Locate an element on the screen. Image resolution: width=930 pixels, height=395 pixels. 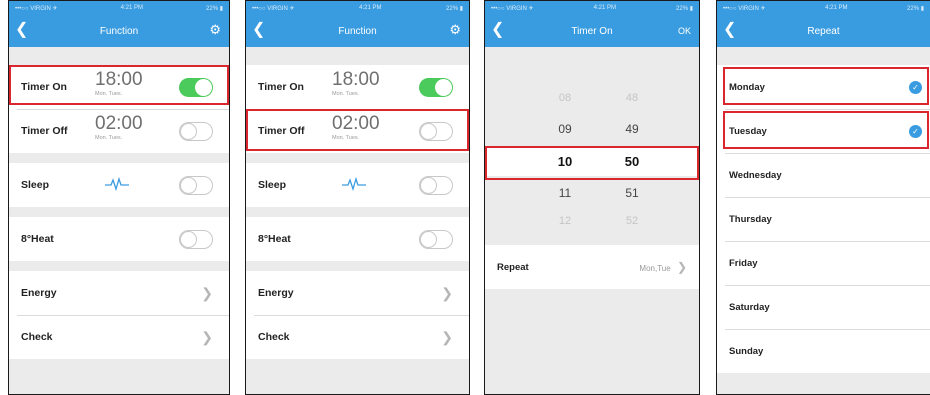
timer-on-time: 18:00 Mon. Tues. is located at coordinates (356, 83).